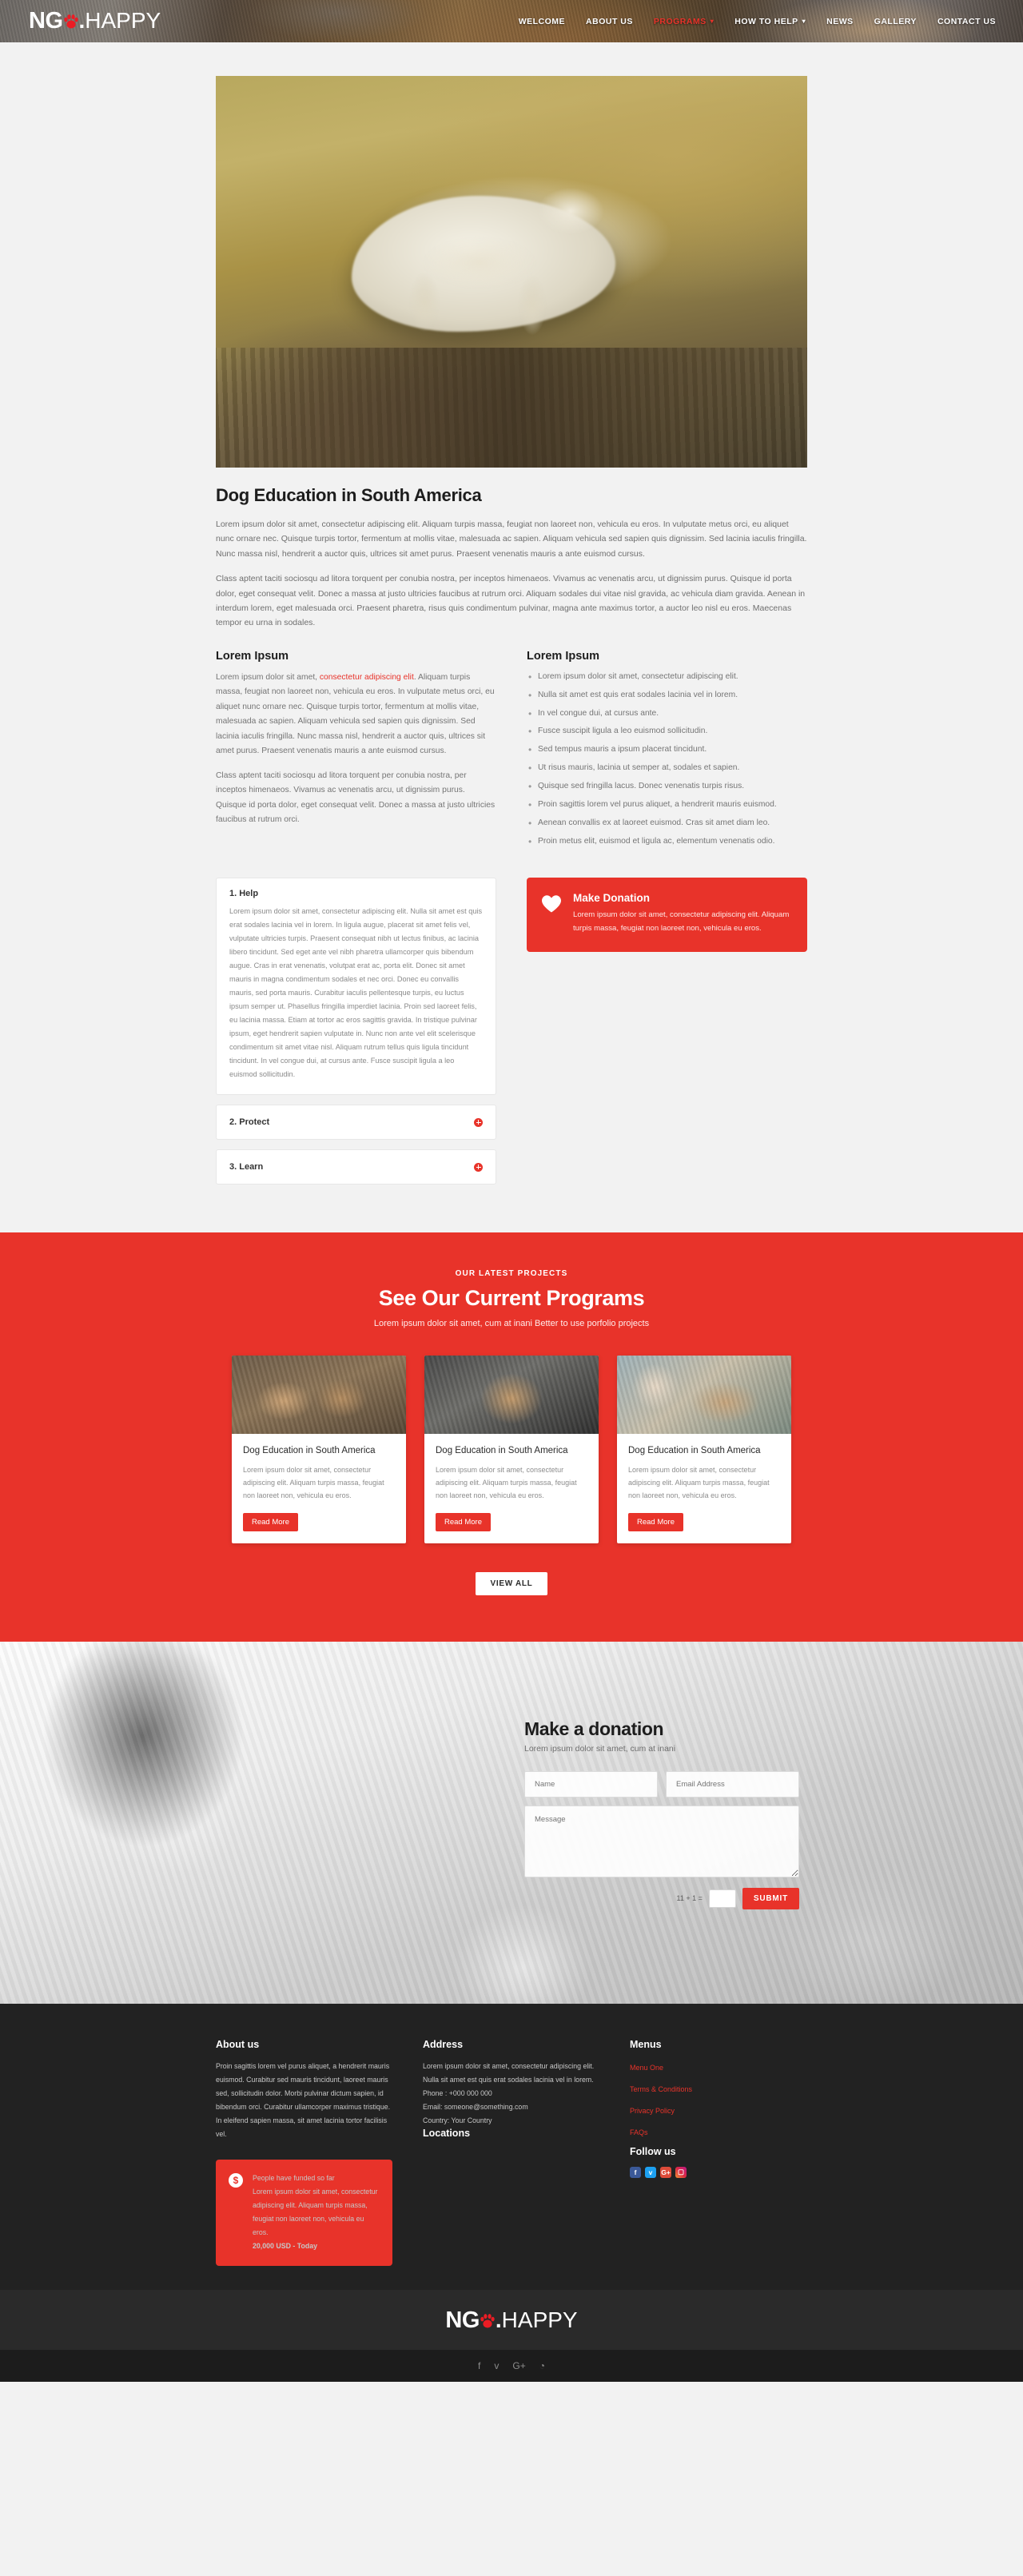 Image resolution: width=1023 pixels, height=2576 pixels. What do you see at coordinates (718, 2131) in the screenshot?
I see `list-item: FAQs` at bounding box center [718, 2131].